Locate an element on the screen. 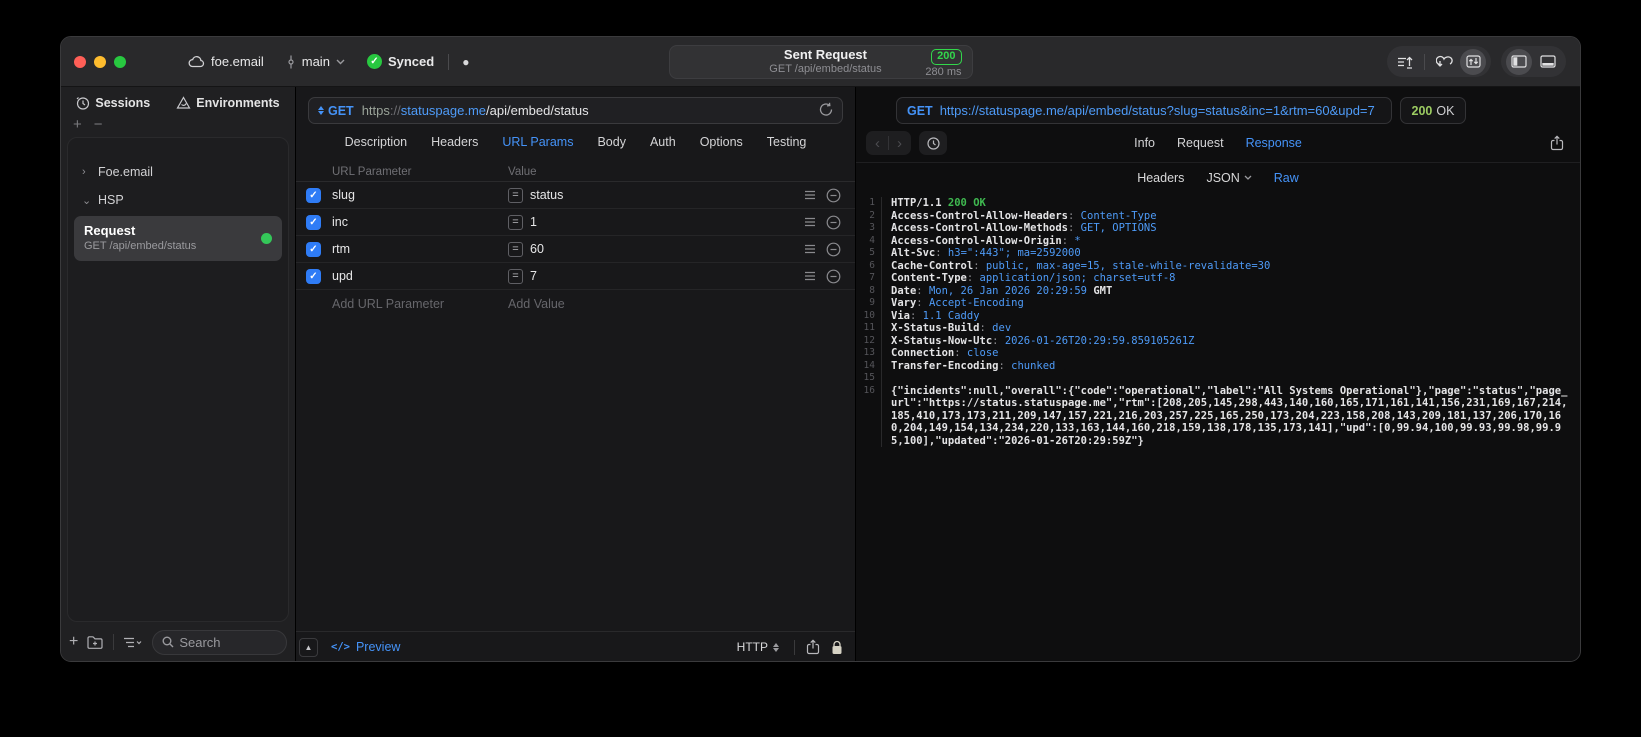  column-header-value: Value is located at coordinates (522, 171).